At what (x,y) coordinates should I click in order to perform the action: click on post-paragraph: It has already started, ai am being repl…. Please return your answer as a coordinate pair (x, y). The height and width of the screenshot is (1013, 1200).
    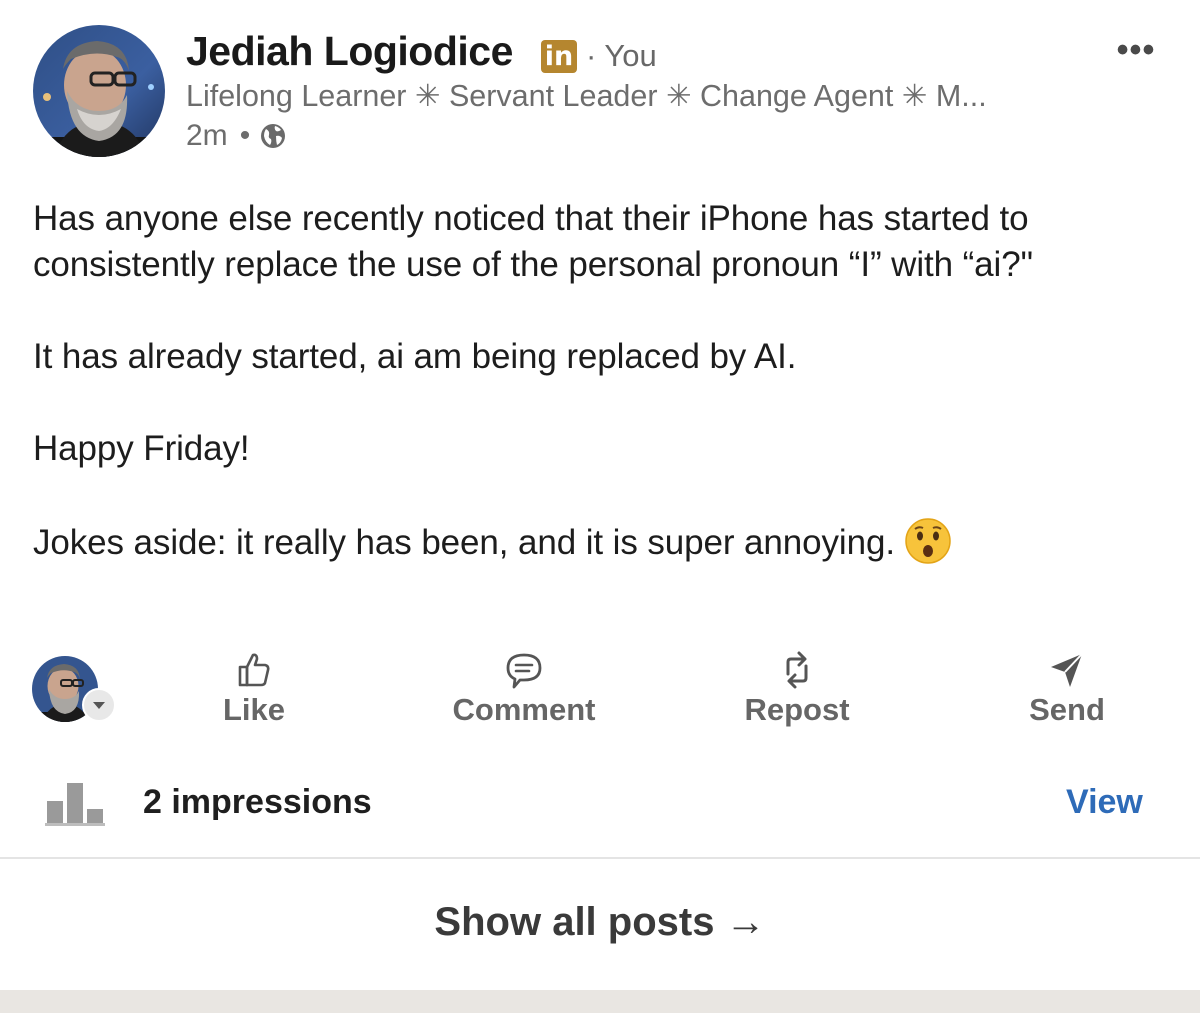
    Looking at the image, I should click on (415, 356).